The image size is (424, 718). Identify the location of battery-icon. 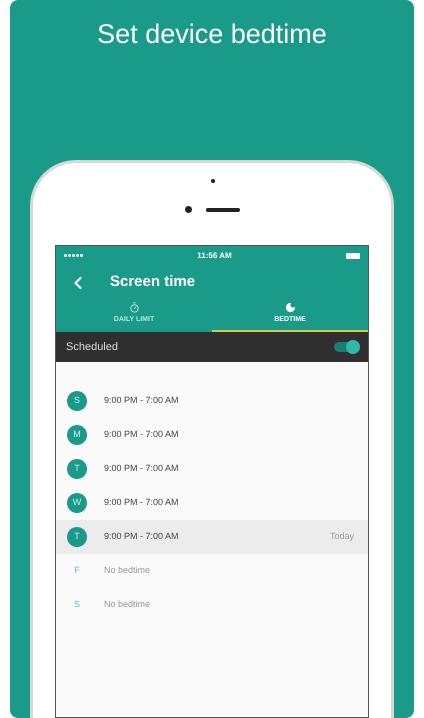
(353, 255).